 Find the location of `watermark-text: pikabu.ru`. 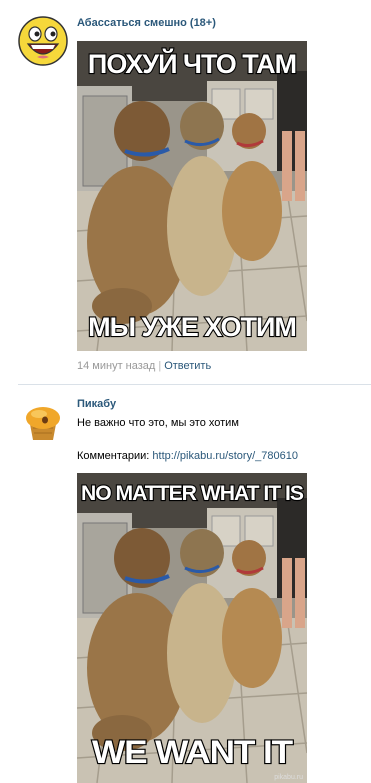

watermark-text: pikabu.ru is located at coordinates (288, 777).